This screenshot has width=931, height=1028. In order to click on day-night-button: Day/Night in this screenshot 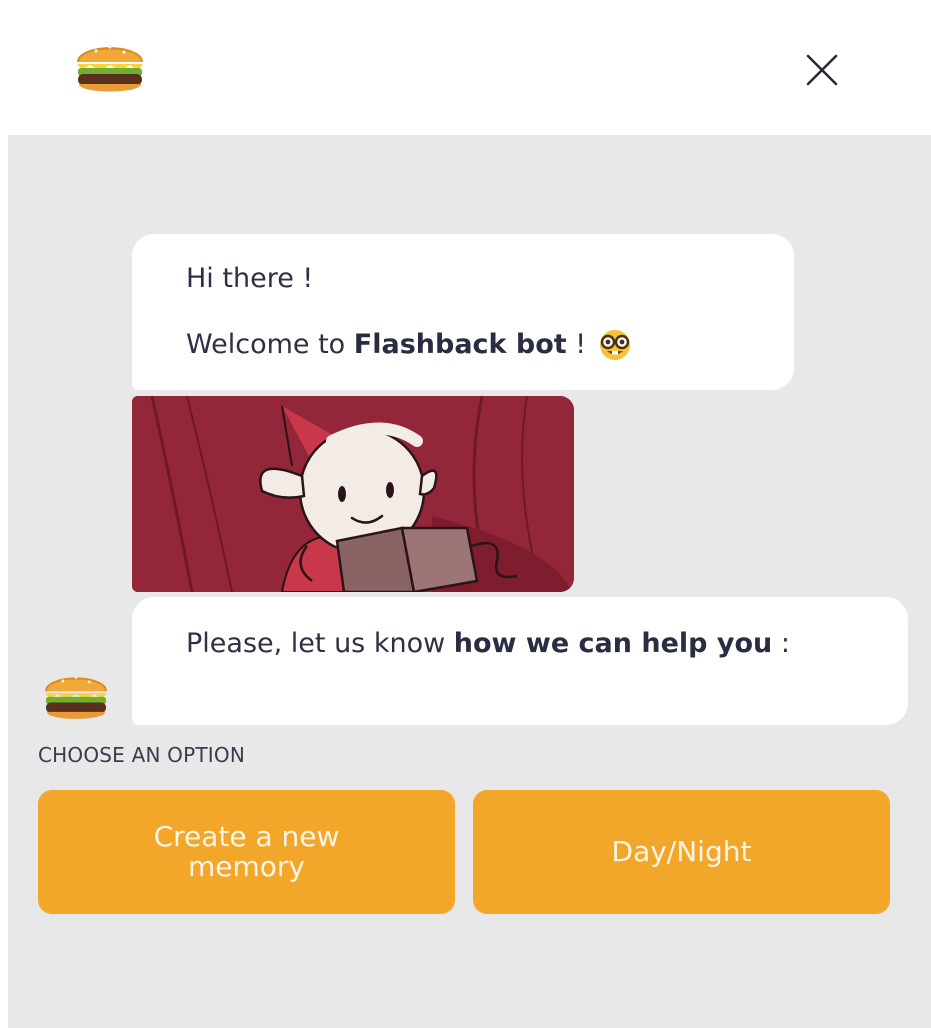, I will do `click(681, 852)`.